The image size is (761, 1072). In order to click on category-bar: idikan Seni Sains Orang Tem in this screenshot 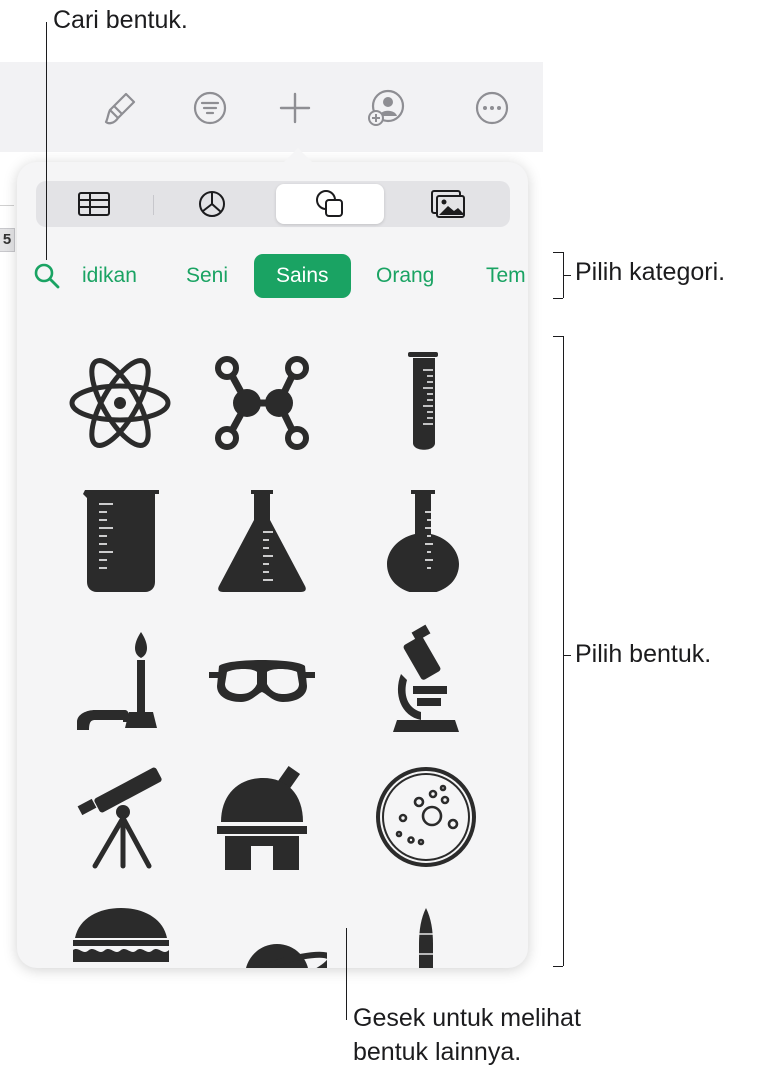, I will do `click(272, 278)`.